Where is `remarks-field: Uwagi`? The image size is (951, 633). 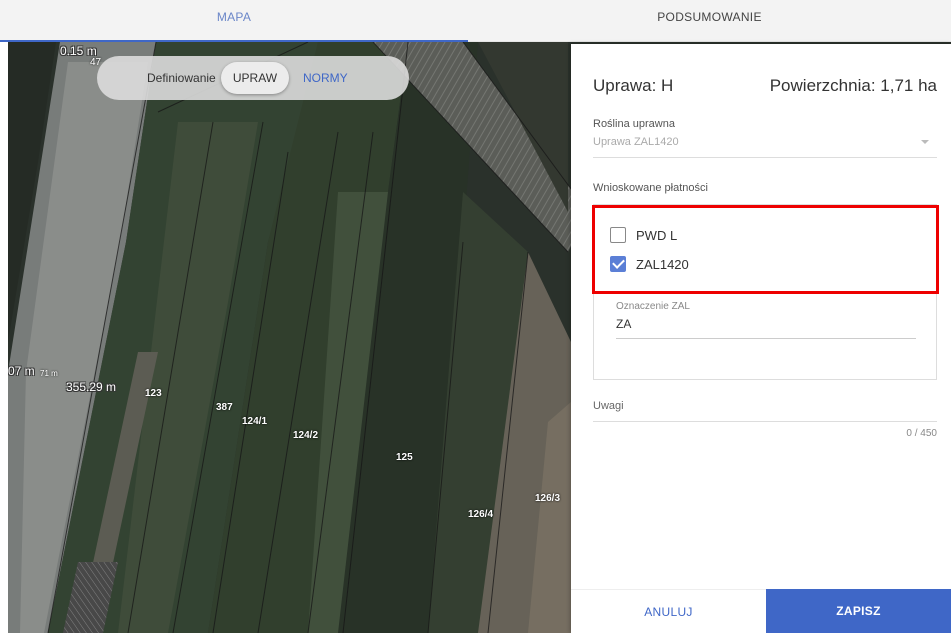 remarks-field: Uwagi is located at coordinates (765, 411).